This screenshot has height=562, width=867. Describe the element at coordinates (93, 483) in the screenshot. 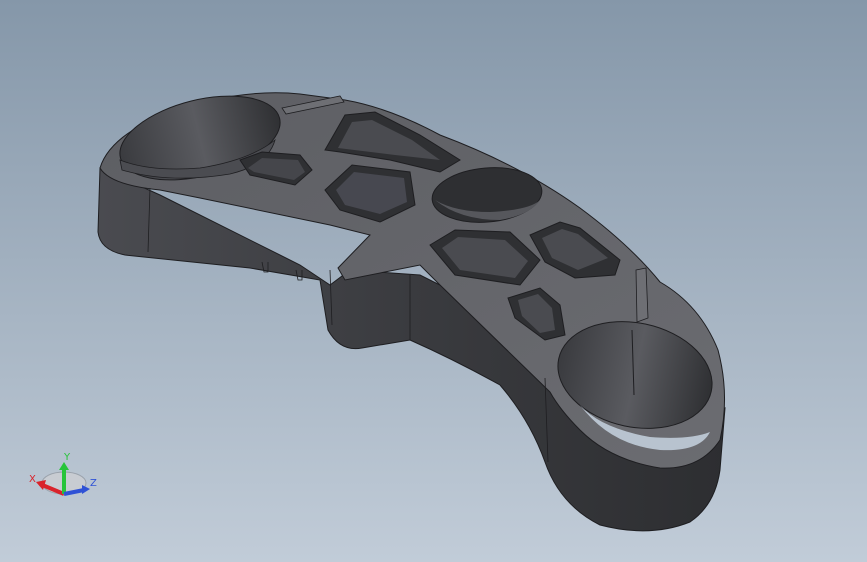

I see `triad-z-label: Z` at that location.